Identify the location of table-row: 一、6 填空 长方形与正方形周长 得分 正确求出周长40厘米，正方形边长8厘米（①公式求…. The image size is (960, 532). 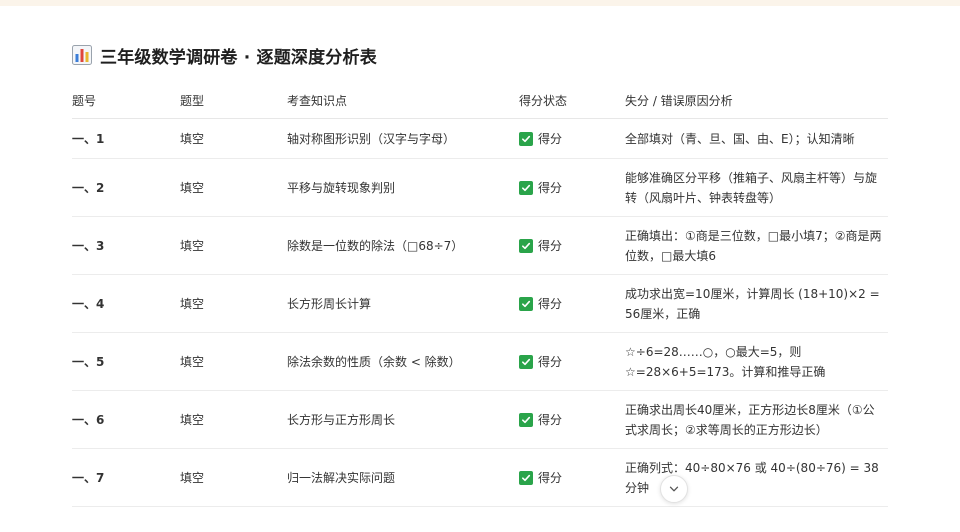
(480, 419).